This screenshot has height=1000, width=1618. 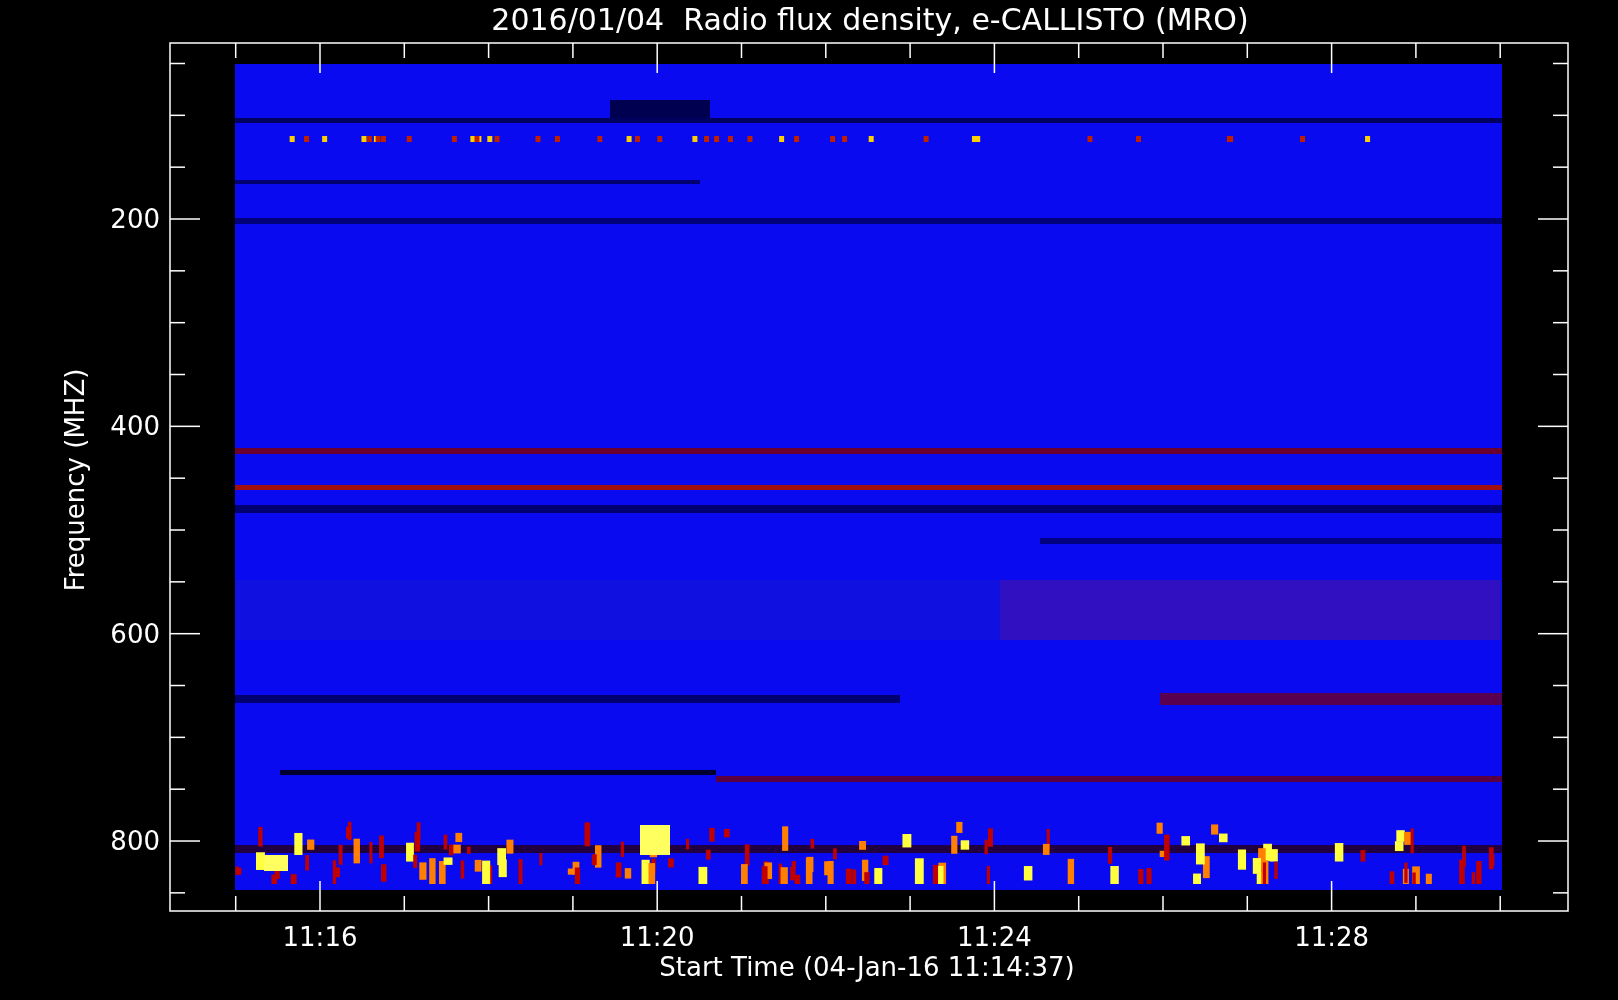 I want to click on y-tick-label: 800, so click(x=135, y=841).